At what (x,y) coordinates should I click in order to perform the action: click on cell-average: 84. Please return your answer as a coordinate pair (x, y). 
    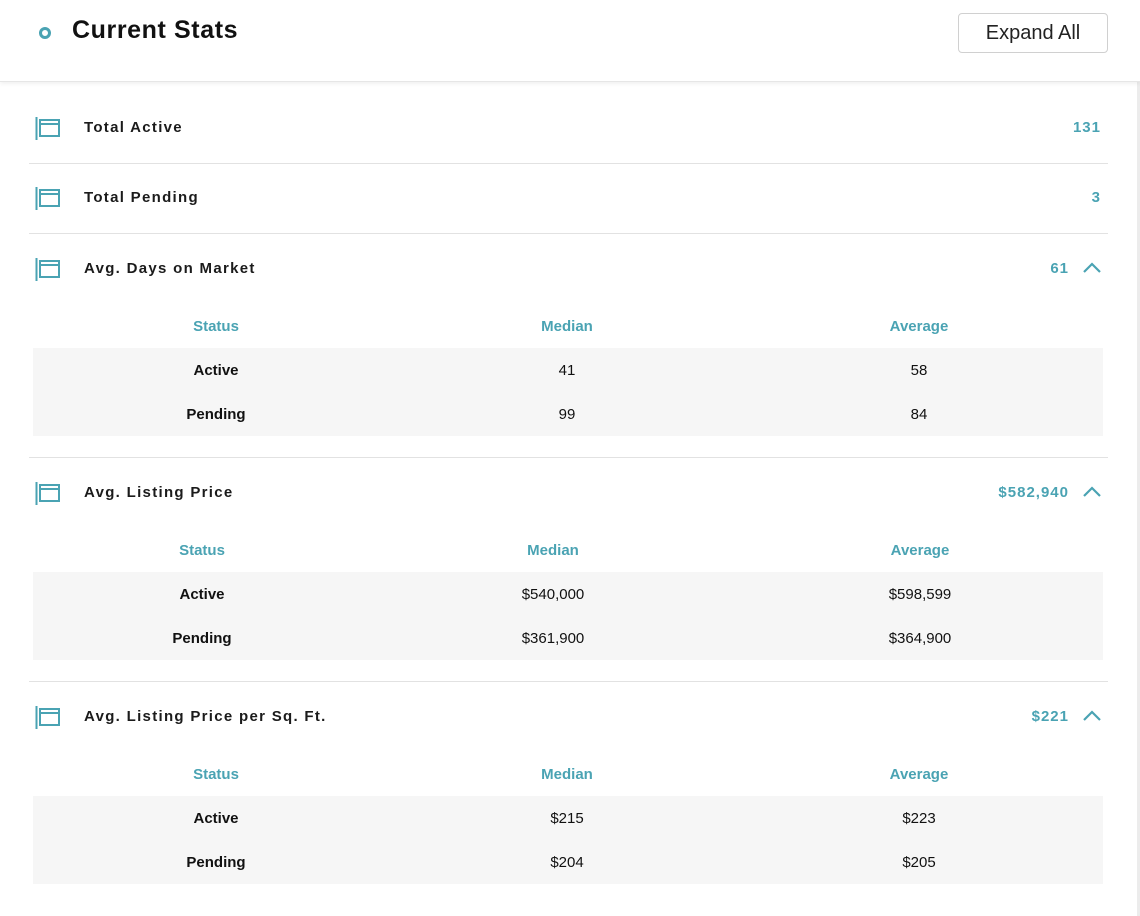
    Looking at the image, I should click on (919, 414).